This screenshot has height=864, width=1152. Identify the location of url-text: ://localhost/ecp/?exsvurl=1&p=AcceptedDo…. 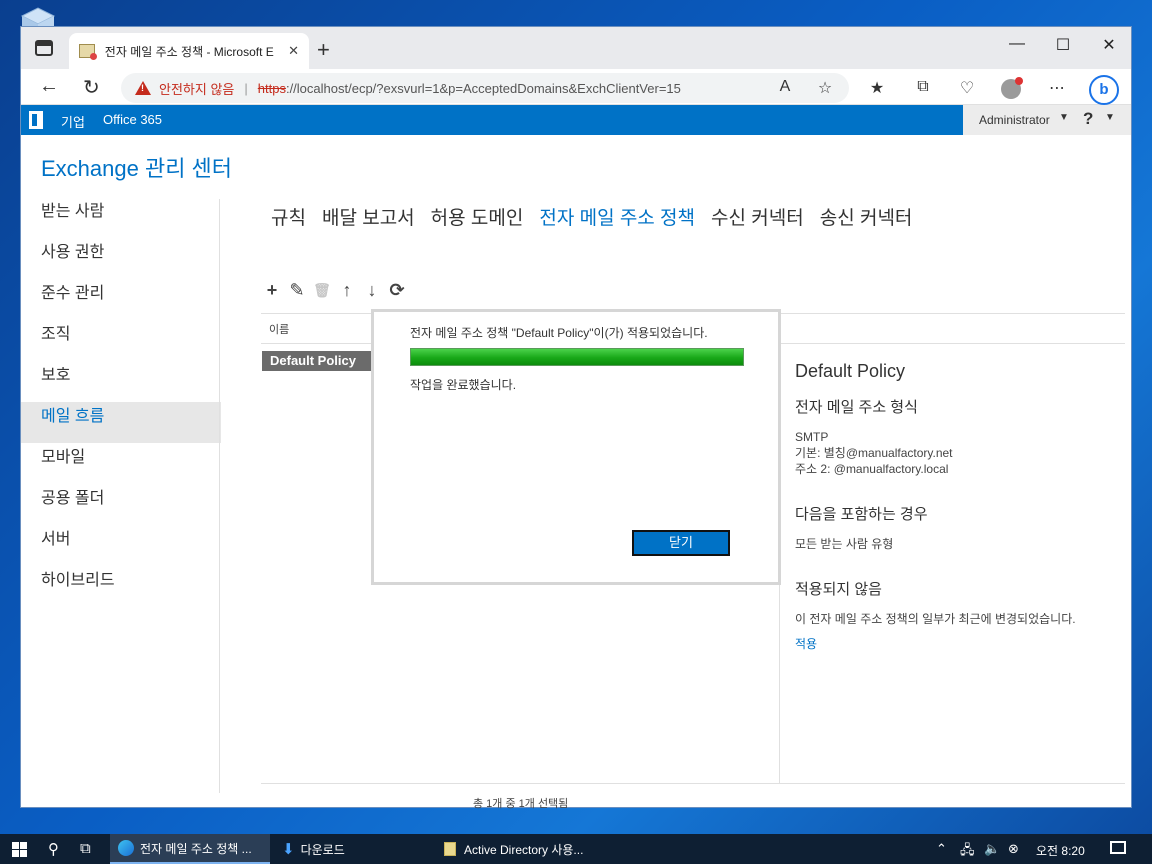
(483, 88).